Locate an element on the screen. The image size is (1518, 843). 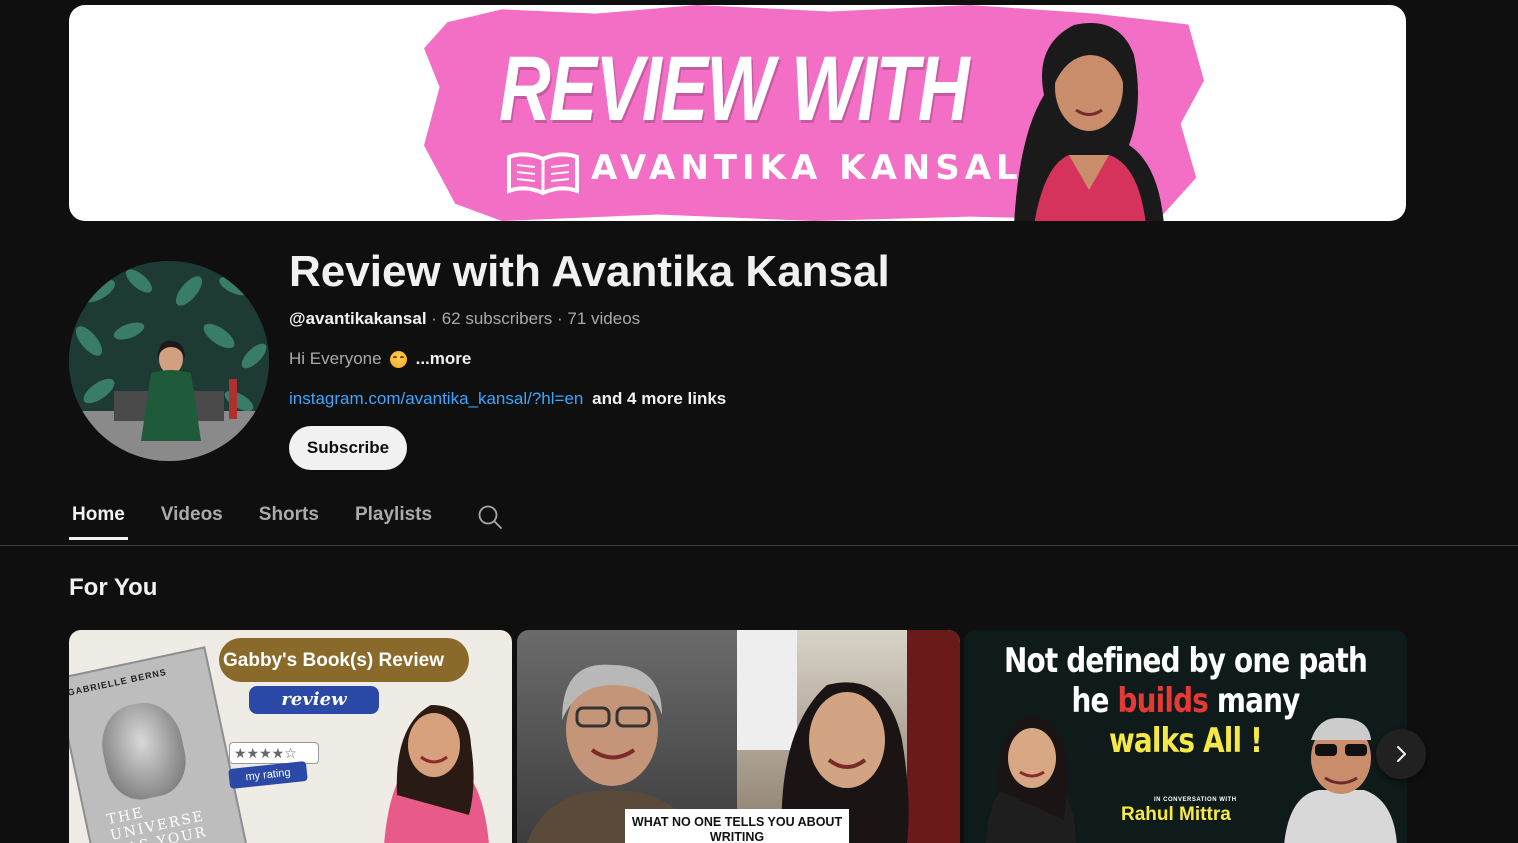
thumb-line-2c: many is located at coordinates (1254, 701).